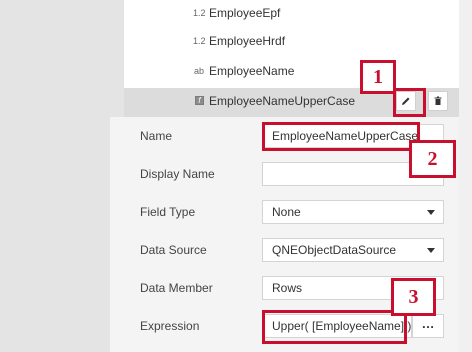  What do you see at coordinates (247, 41) in the screenshot?
I see `field-label: EmployeeHrdf` at bounding box center [247, 41].